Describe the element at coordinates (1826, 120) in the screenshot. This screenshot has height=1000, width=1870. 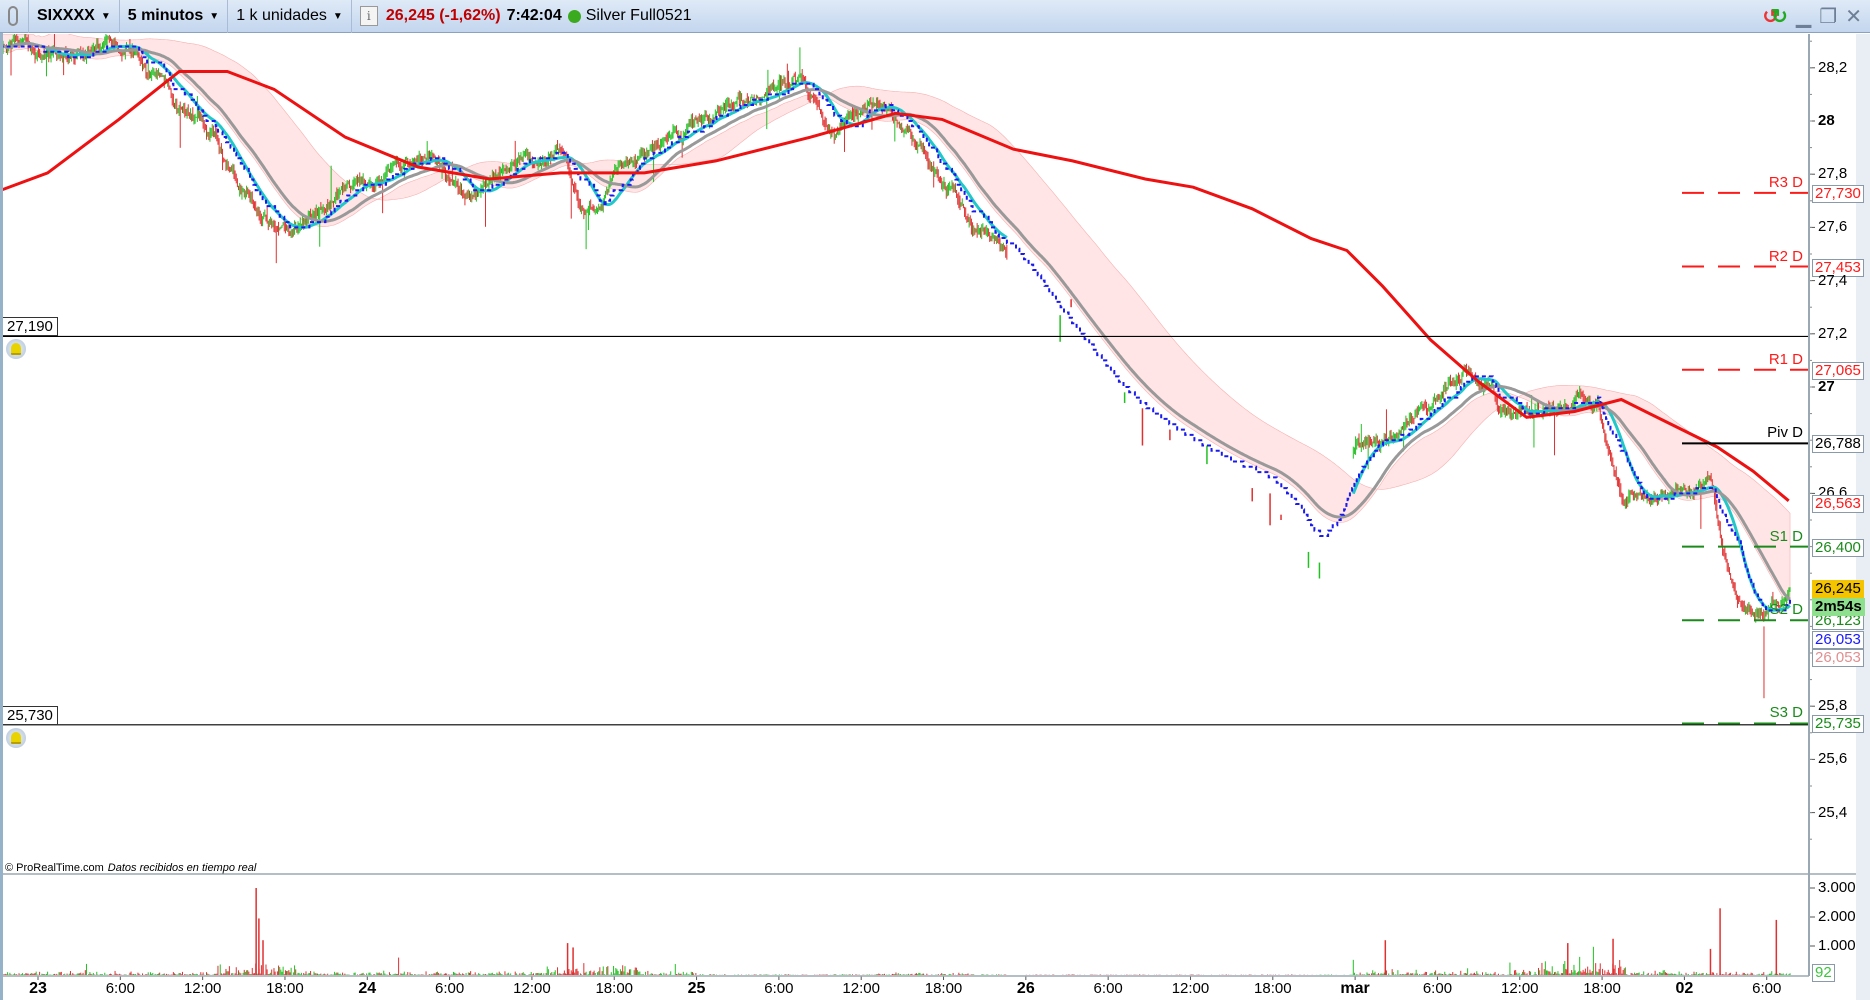
I see `price-tick-label: 28` at that location.